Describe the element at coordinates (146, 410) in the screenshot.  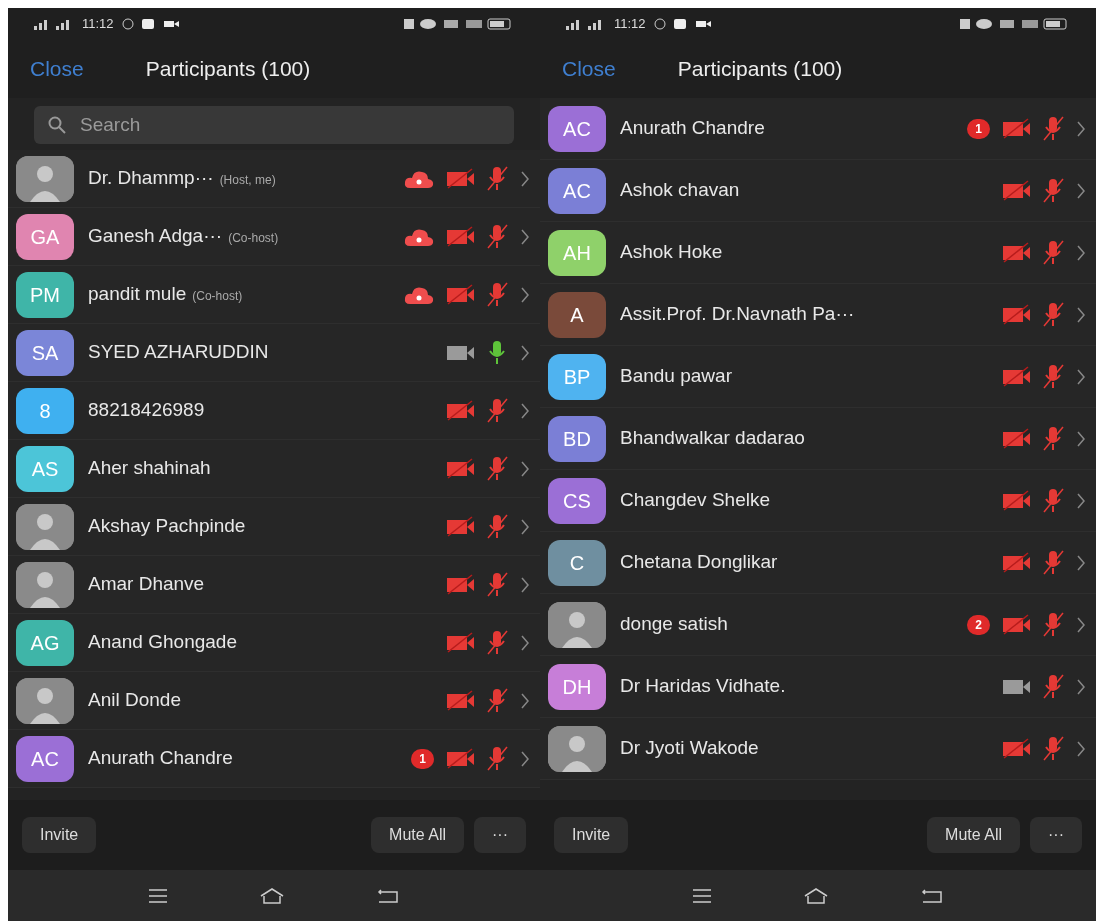
I see `participant-name: 88218426989` at that location.